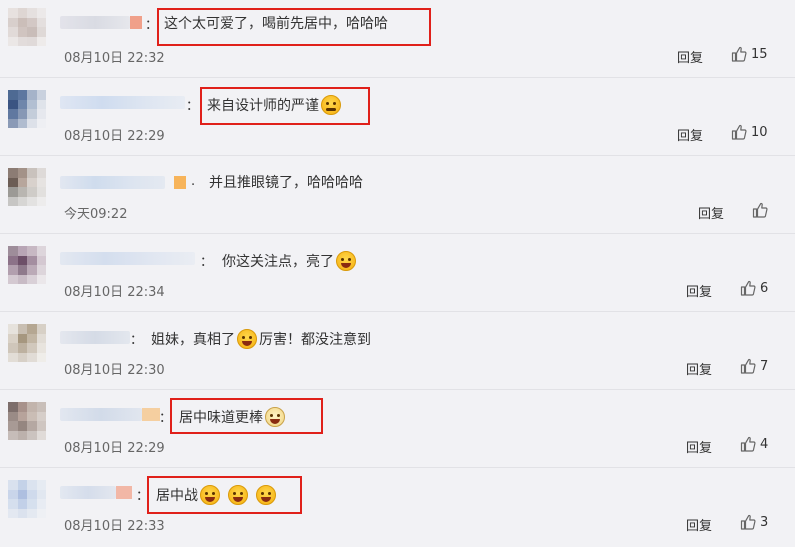 The image size is (795, 547). Describe the element at coordinates (193, 340) in the screenshot. I see `comment-text-part: 姐妹，真相了` at that location.